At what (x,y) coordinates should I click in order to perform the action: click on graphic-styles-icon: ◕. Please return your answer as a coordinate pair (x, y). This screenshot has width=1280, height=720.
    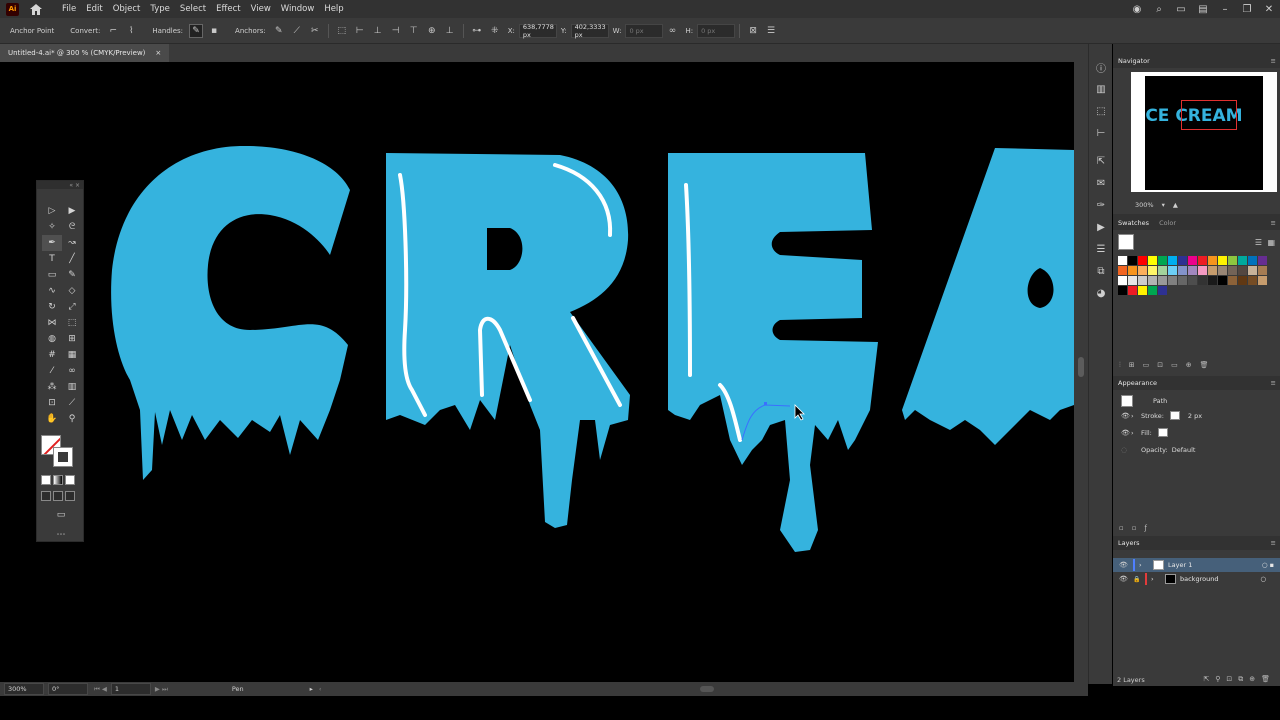
    Looking at the image, I should click on (1101, 293).